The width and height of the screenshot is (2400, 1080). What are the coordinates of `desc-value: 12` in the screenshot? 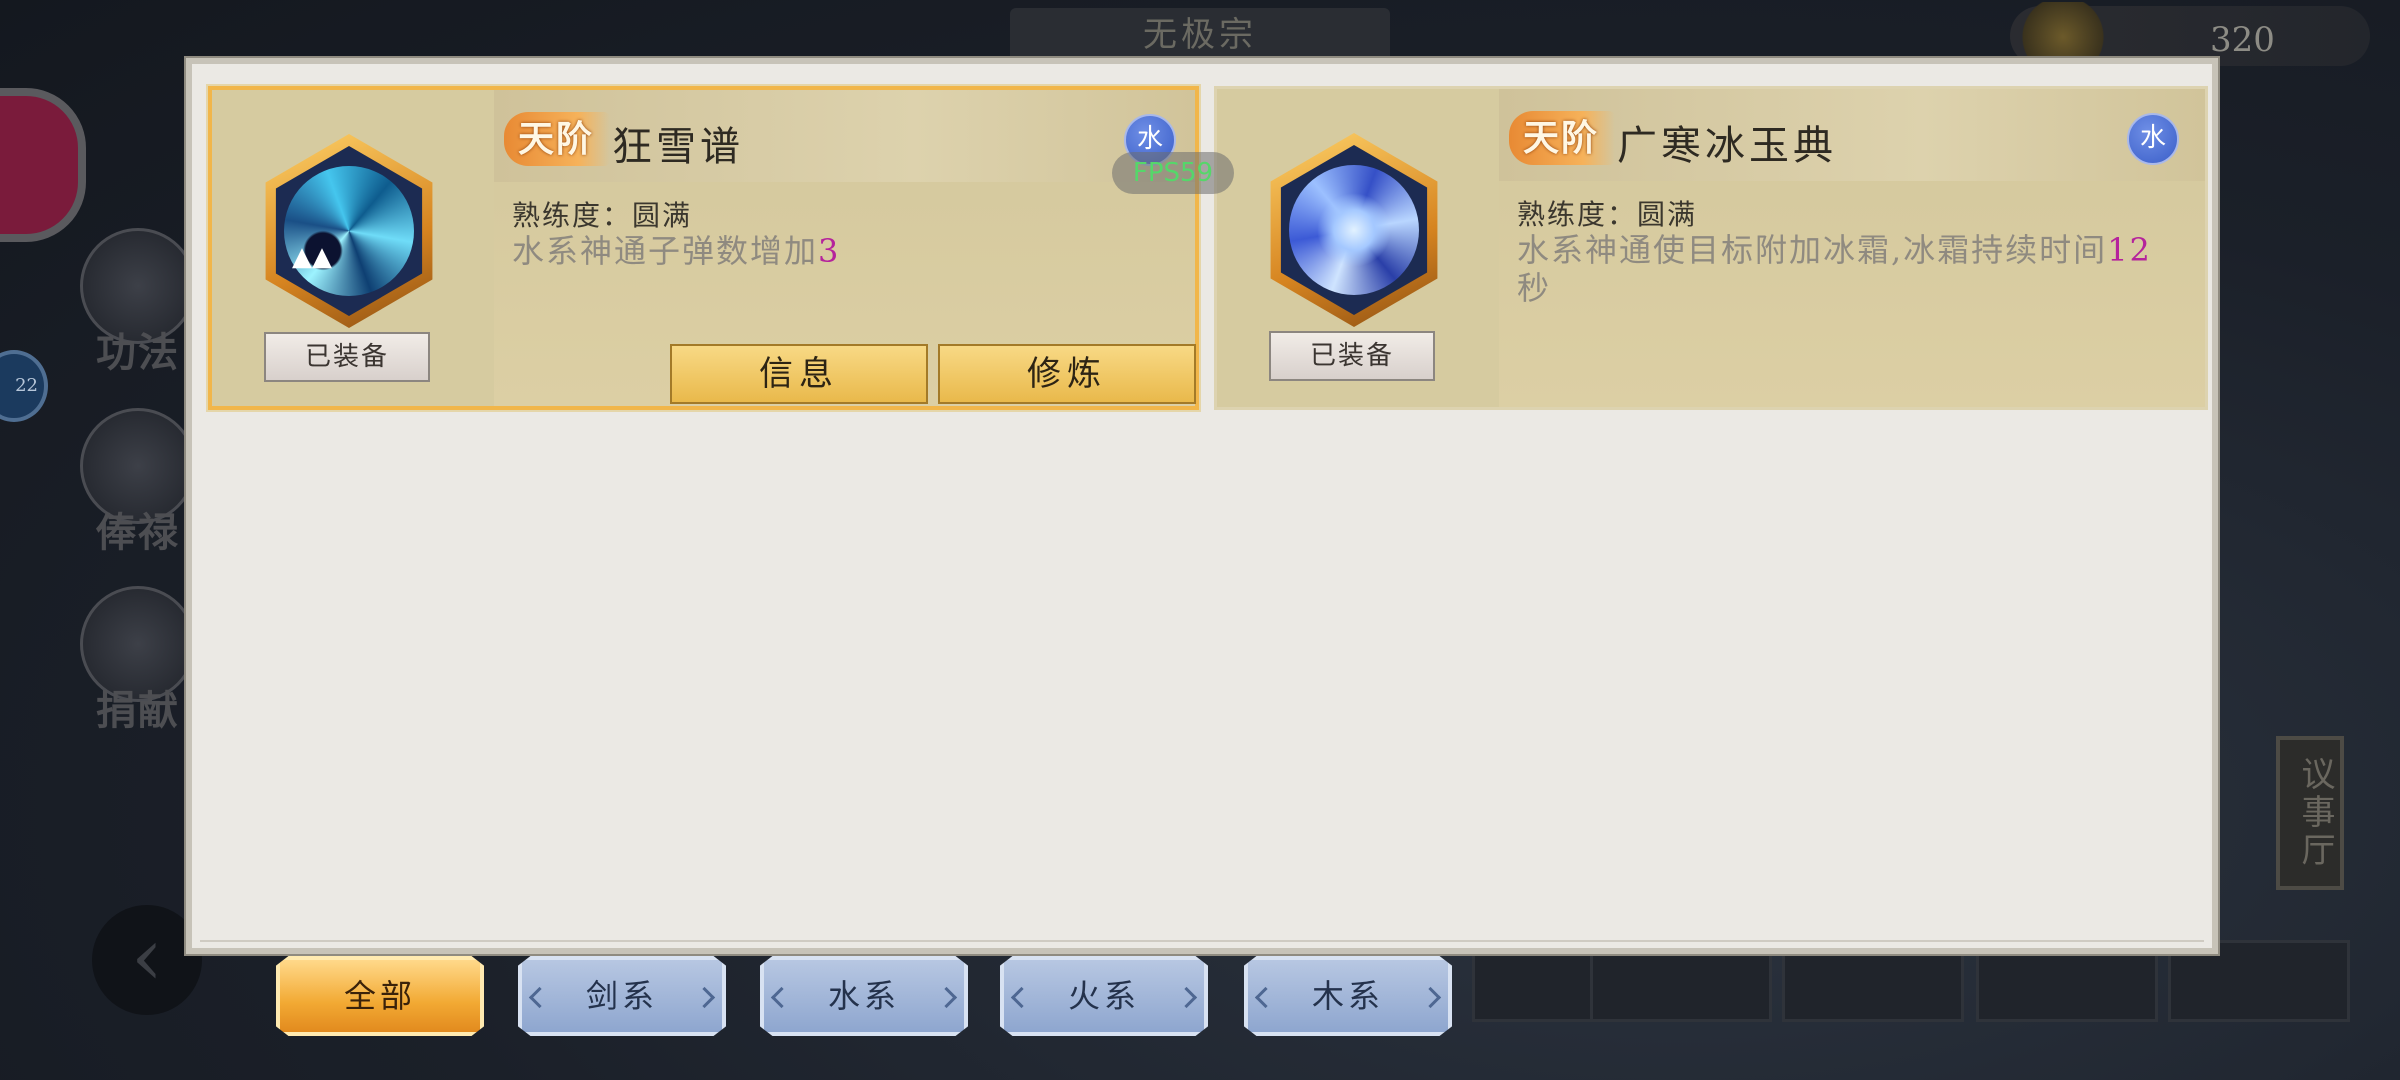 It's located at (2129, 250).